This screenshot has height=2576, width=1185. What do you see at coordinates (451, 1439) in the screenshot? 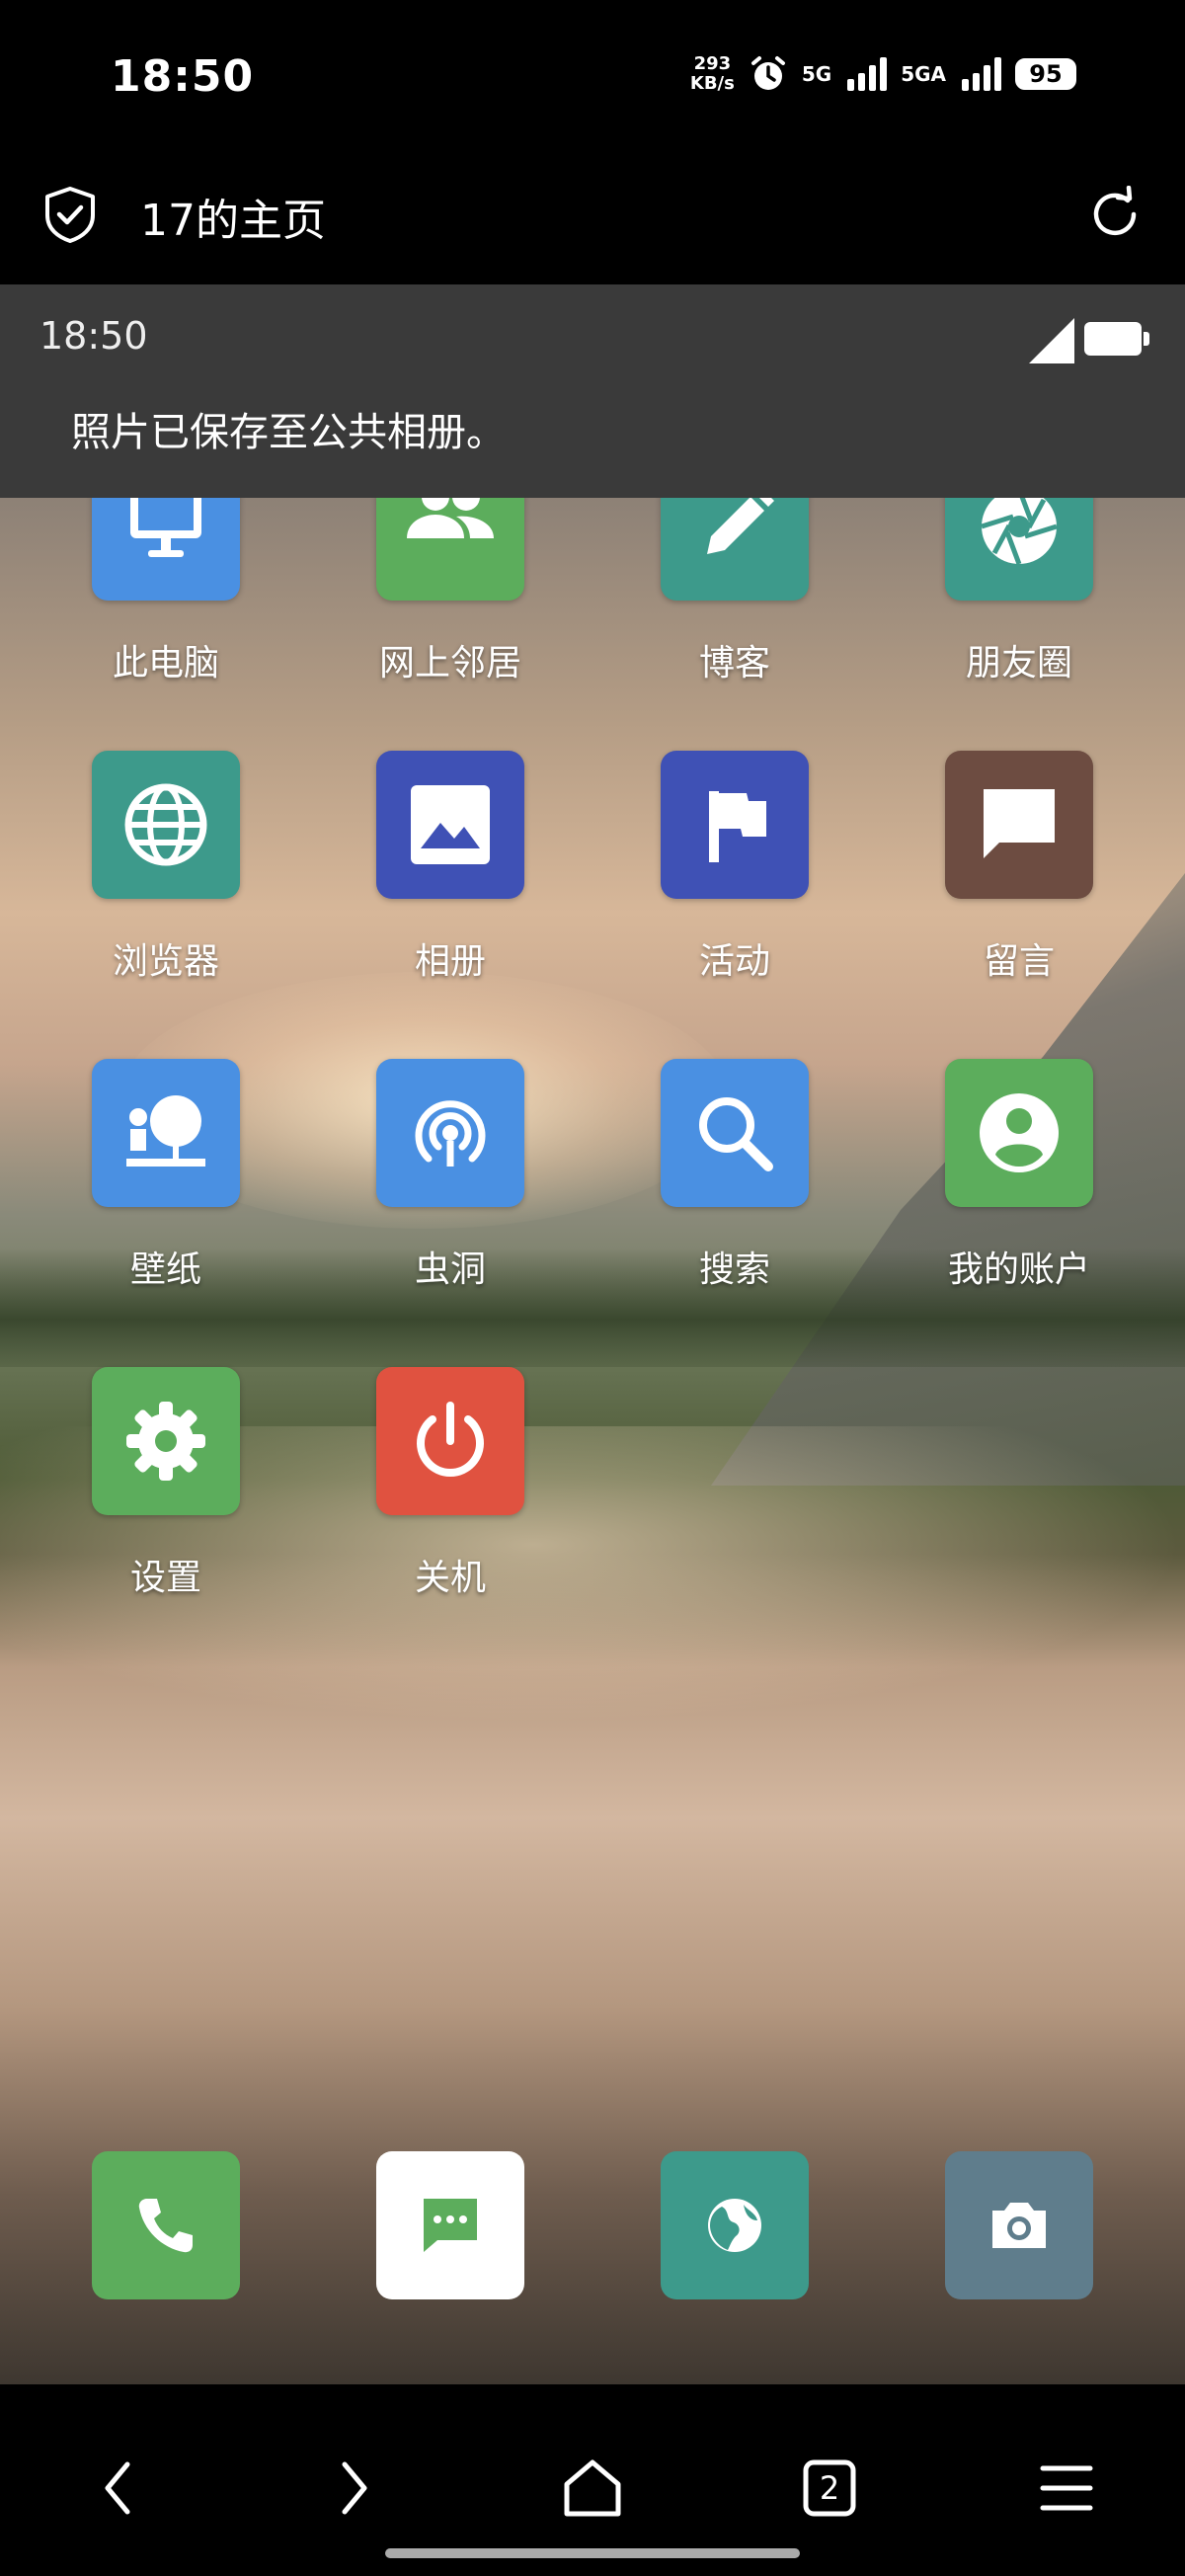
I see `power-icon` at bounding box center [451, 1439].